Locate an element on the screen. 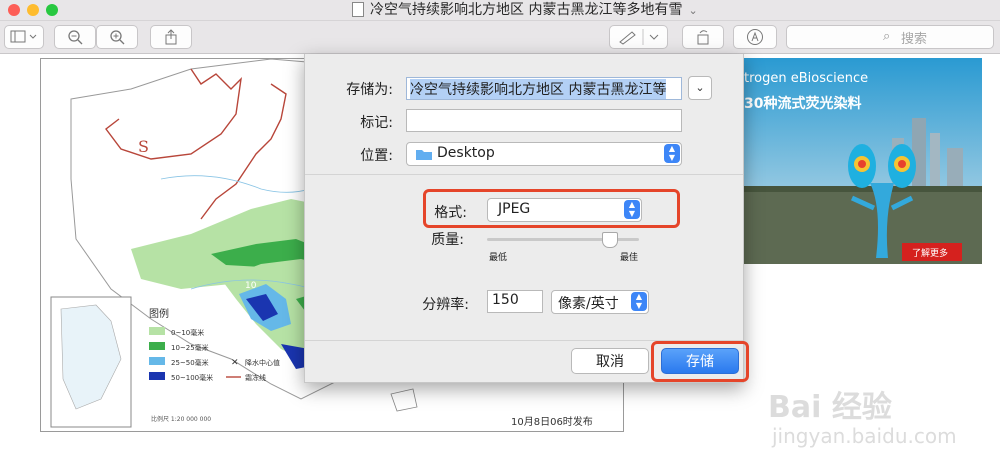 The width and height of the screenshot is (1000, 464). where-label: 位置: is located at coordinates (376, 156).